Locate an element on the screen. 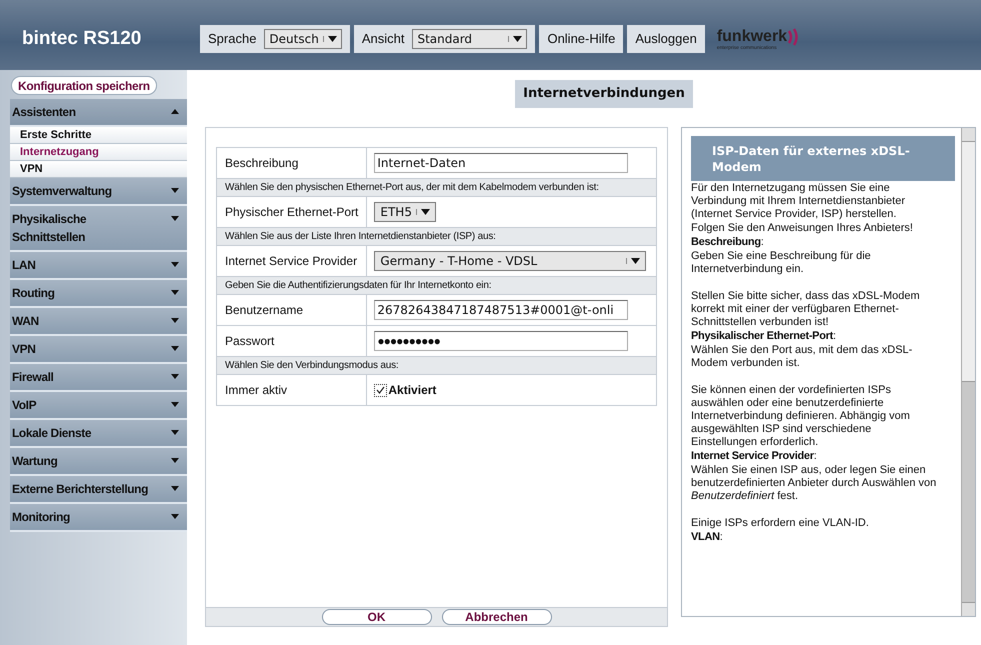 This screenshot has width=981, height=645. help-term: VLAN: is located at coordinates (707, 537).